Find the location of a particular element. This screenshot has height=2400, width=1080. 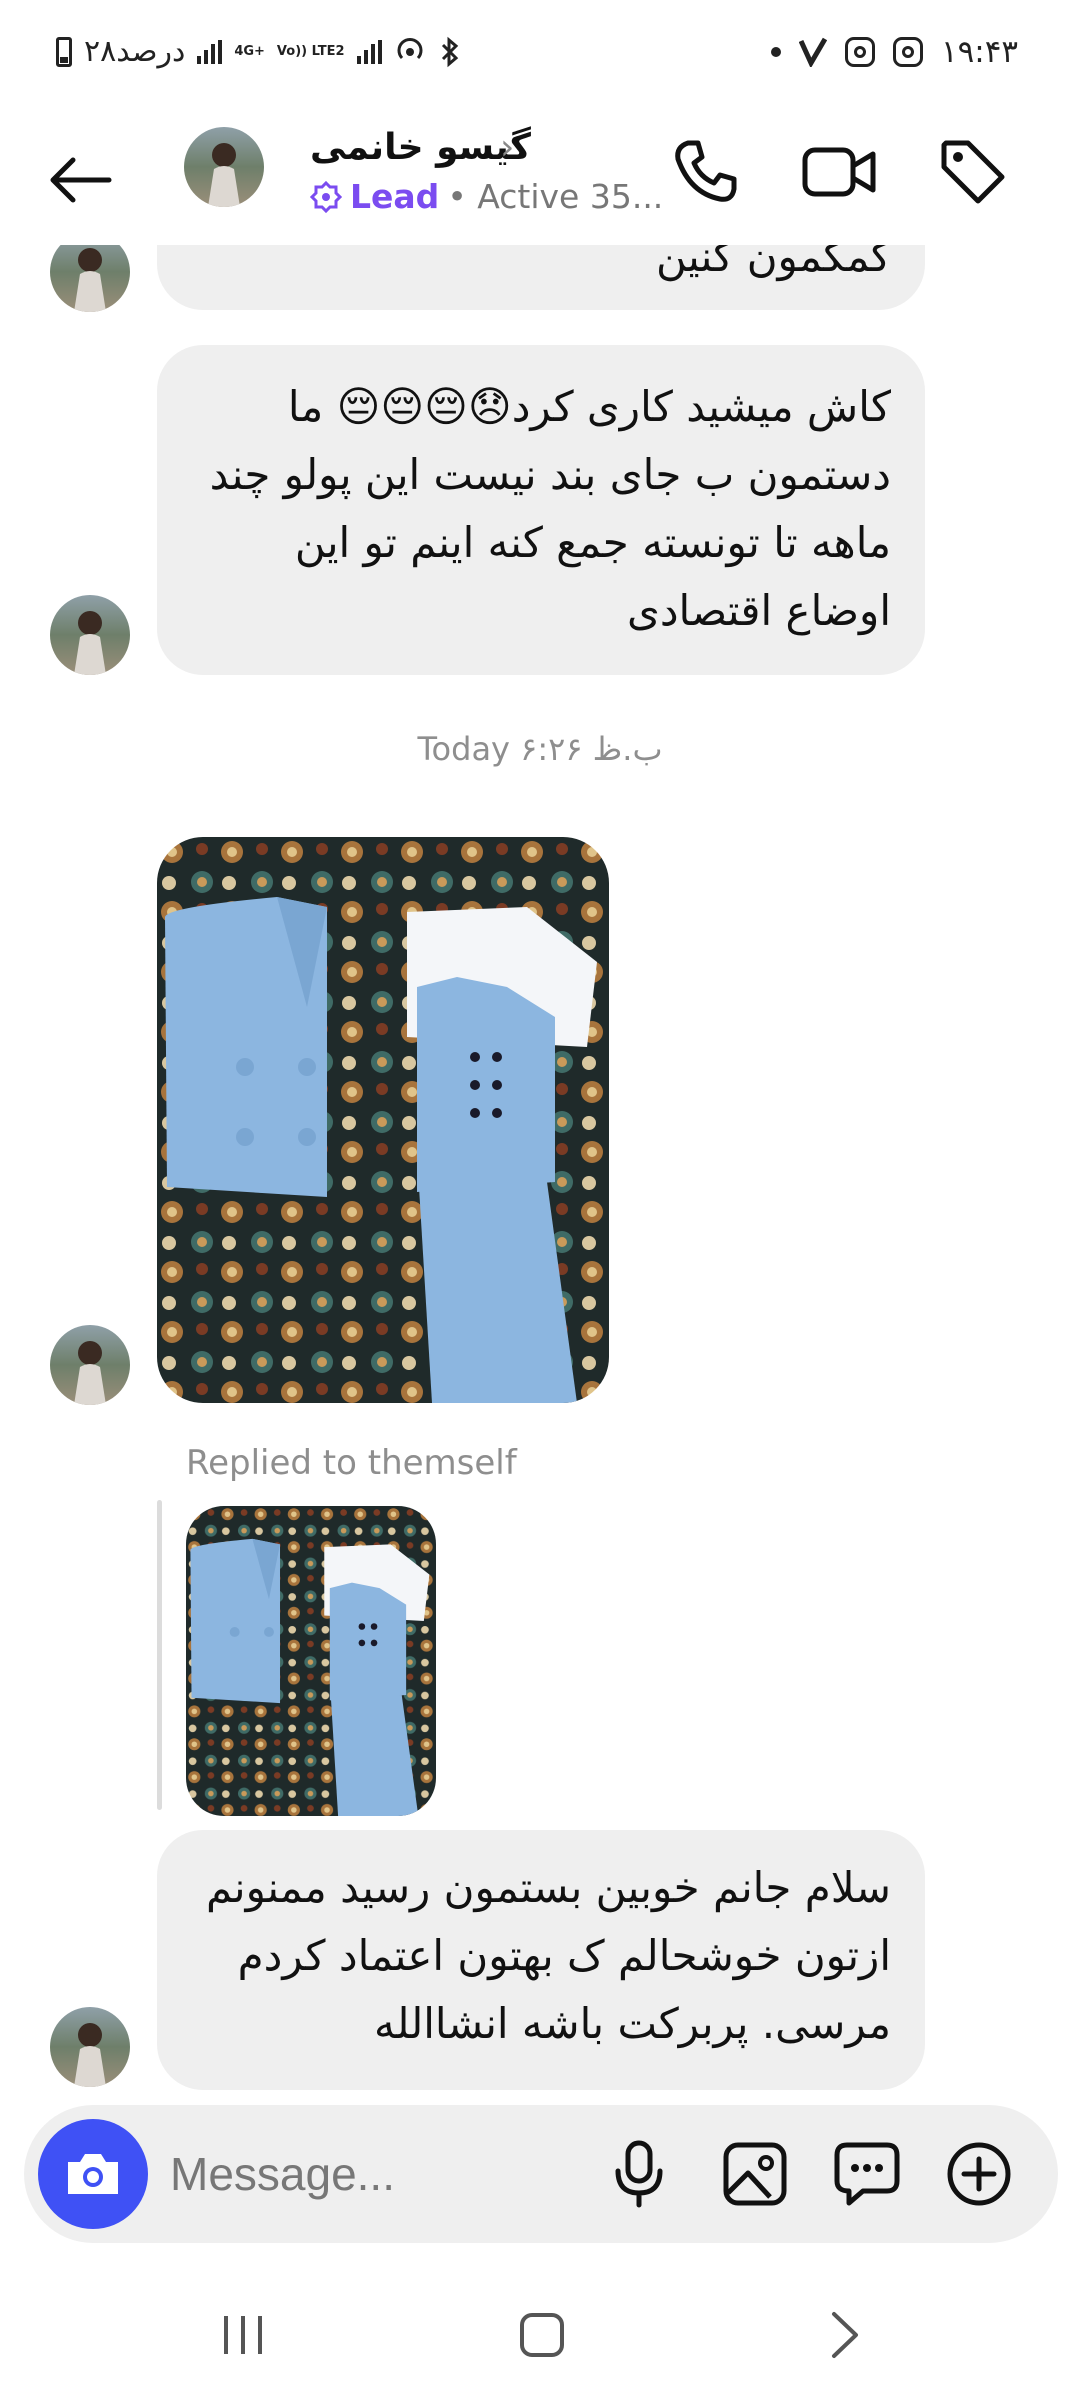

bluetooth-icon is located at coordinates (449, 51).